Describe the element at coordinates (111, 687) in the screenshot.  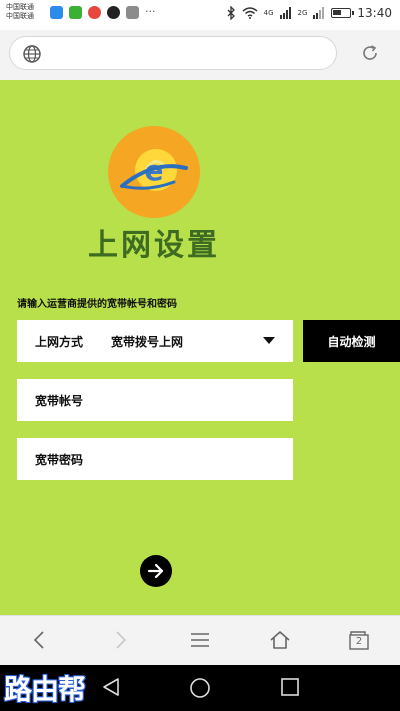
I see `nav-back-icon` at that location.